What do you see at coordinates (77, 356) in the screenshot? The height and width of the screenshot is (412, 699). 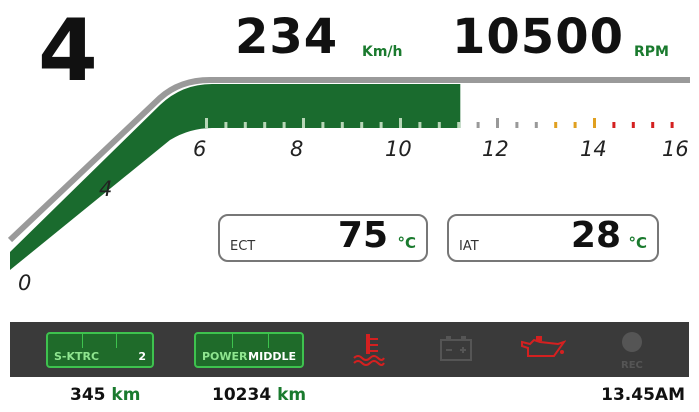 I see `ktrc-label: S-KTRC` at bounding box center [77, 356].